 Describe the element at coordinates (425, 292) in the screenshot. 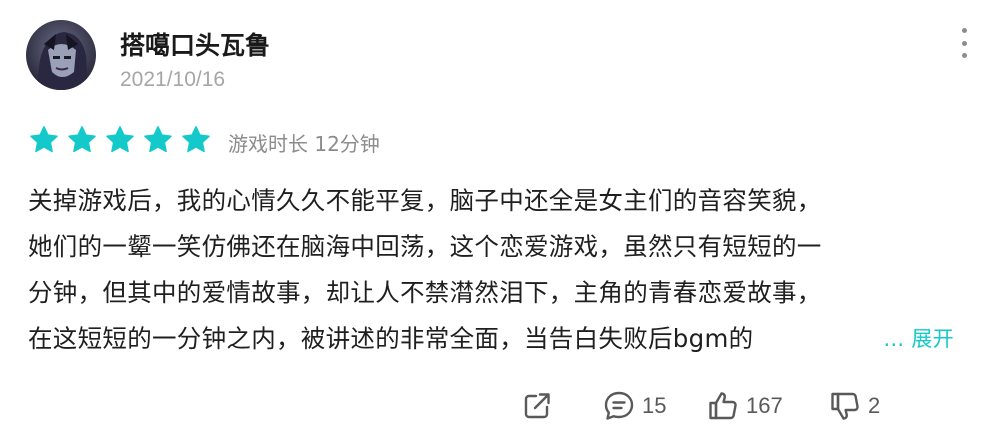

I see `review-line: 分钟，但其中的爱情故事，却让人不禁潸然泪下，主角的青春恋爱故事，` at that location.